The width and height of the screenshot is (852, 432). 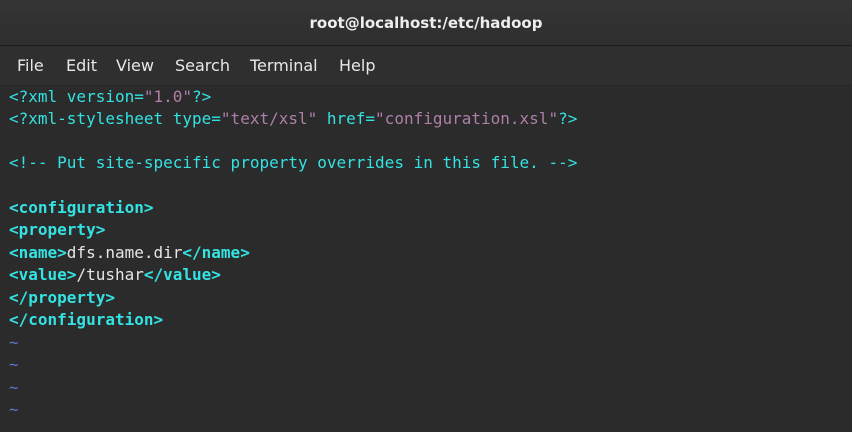 What do you see at coordinates (216, 252) in the screenshot?
I see `name-close-tag: </name>` at bounding box center [216, 252].